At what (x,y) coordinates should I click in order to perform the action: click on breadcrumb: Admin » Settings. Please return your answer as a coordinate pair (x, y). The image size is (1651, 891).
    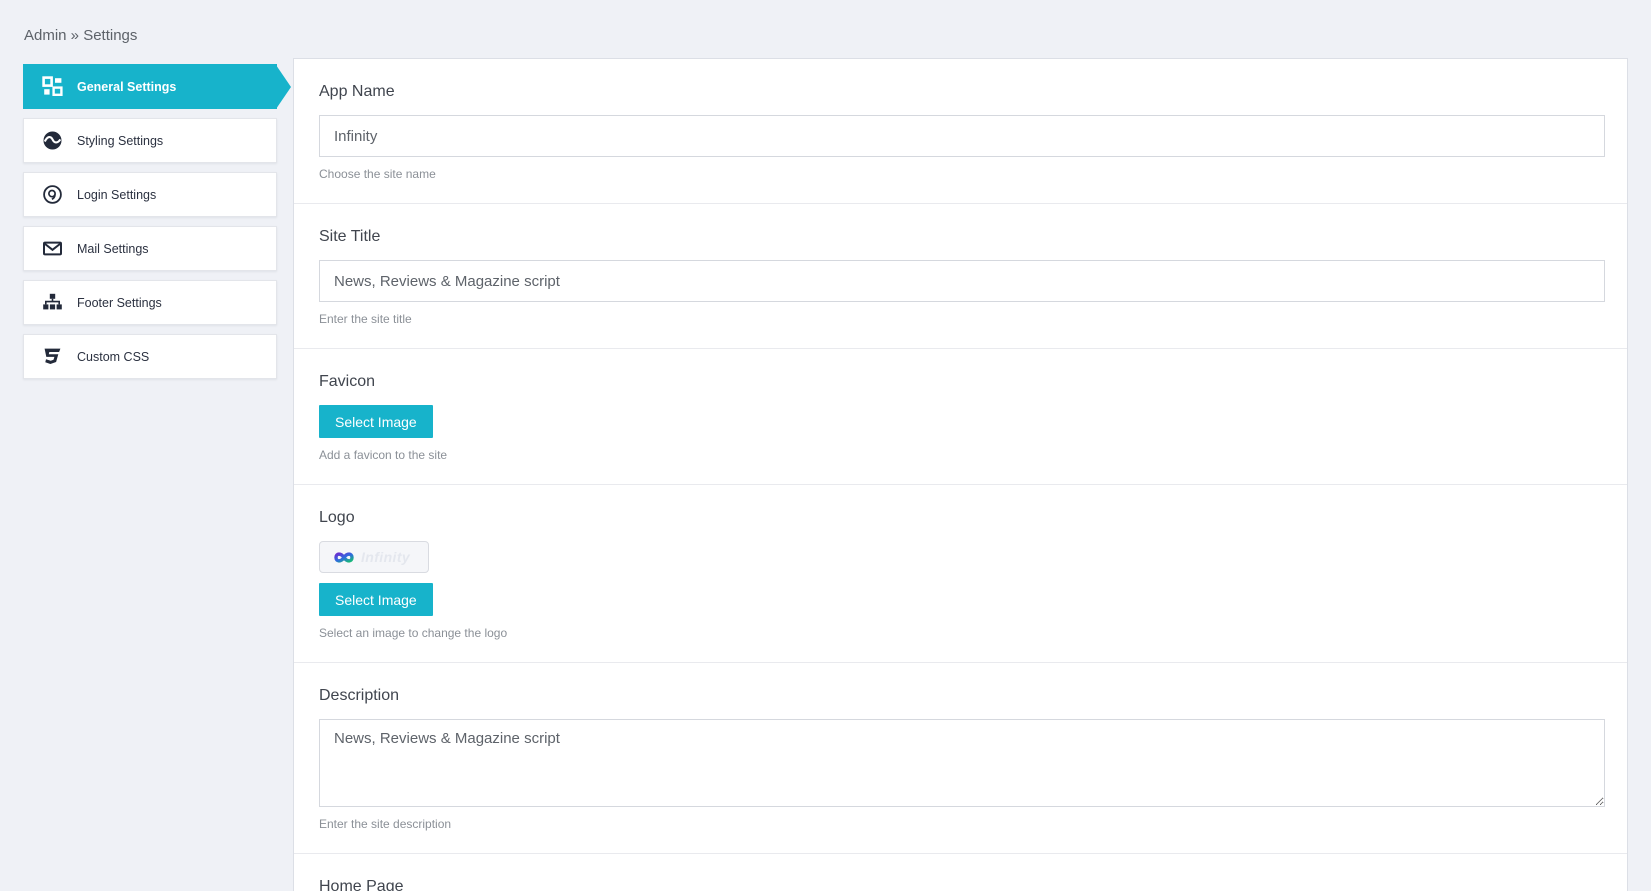
    Looking at the image, I should click on (80, 35).